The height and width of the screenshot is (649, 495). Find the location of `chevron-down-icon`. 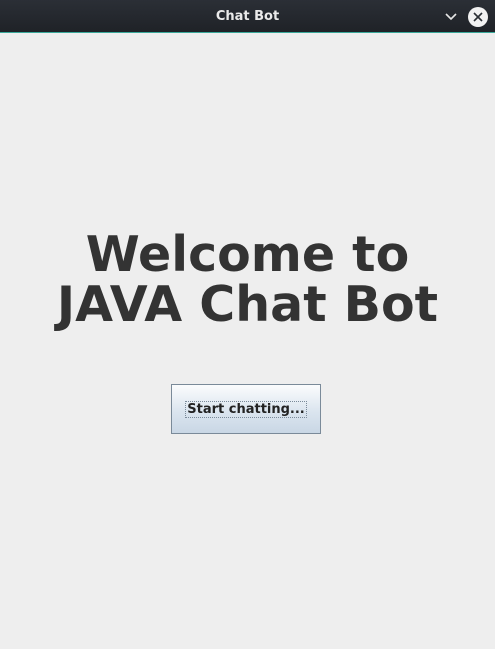

chevron-down-icon is located at coordinates (451, 17).